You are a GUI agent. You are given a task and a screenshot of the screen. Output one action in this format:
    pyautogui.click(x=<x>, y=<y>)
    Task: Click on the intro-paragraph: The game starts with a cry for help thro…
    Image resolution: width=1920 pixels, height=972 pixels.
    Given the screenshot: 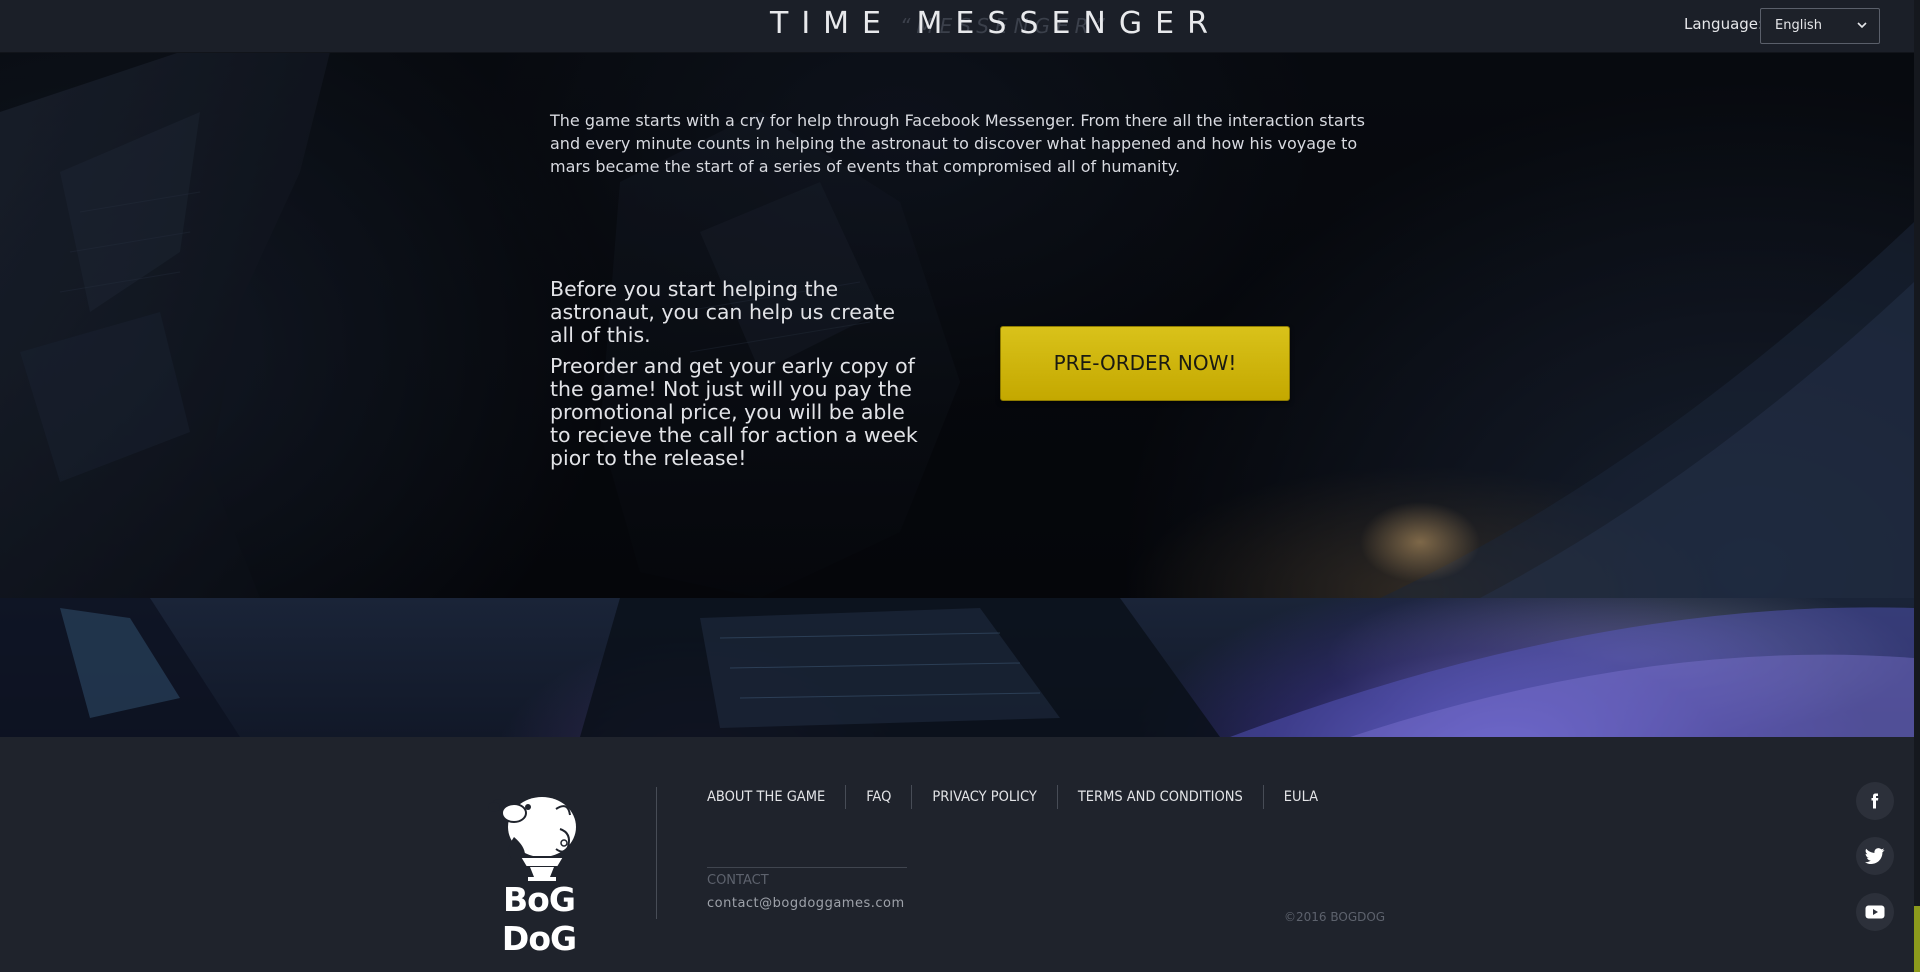 What is the action you would take?
    pyautogui.click(x=957, y=143)
    